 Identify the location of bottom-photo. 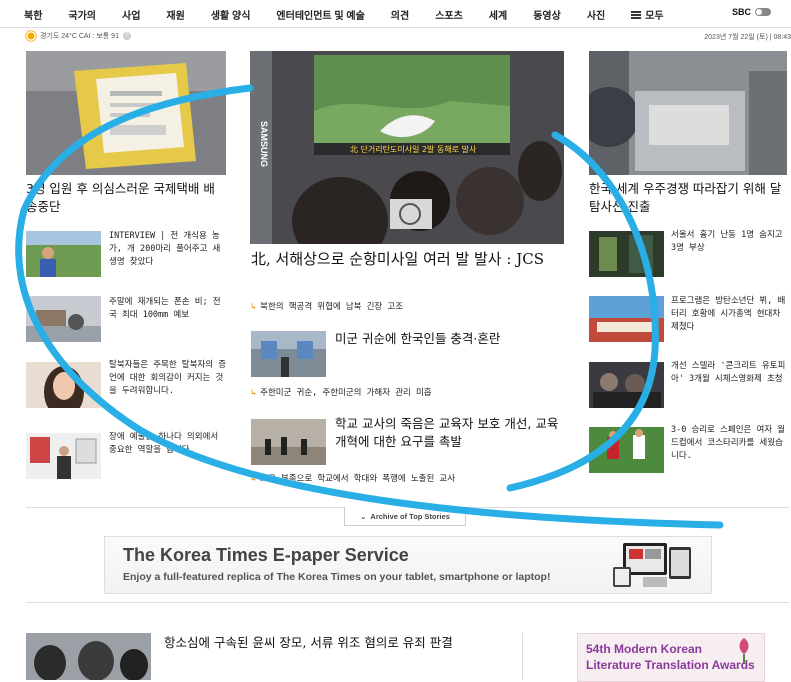
(88, 656).